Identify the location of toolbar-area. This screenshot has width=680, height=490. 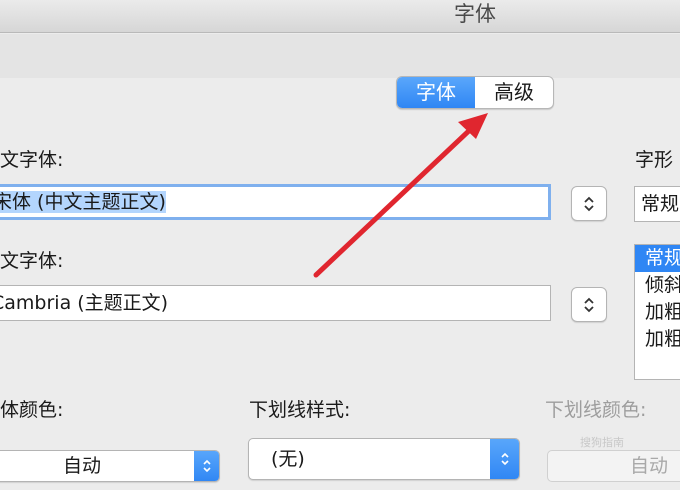
(340, 56).